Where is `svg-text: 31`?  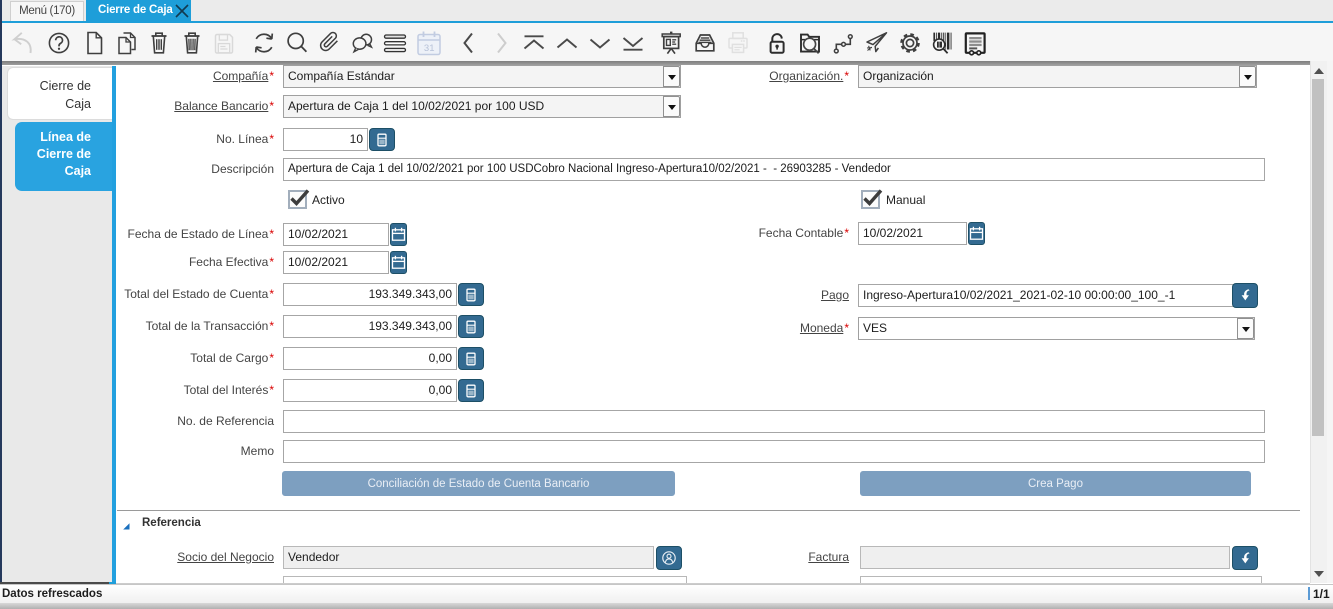
svg-text: 31 is located at coordinates (429, 48).